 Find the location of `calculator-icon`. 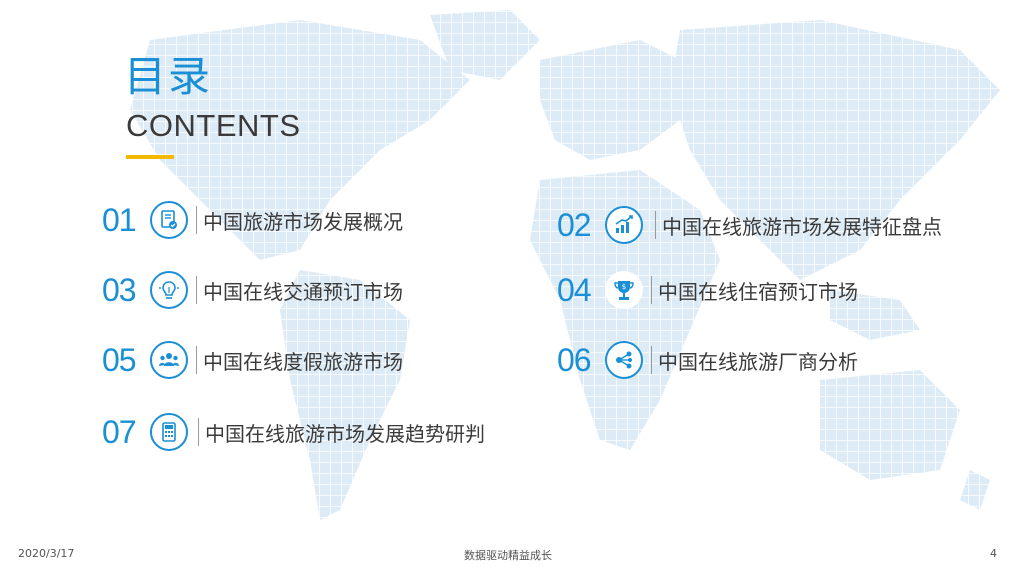

calculator-icon is located at coordinates (169, 432).